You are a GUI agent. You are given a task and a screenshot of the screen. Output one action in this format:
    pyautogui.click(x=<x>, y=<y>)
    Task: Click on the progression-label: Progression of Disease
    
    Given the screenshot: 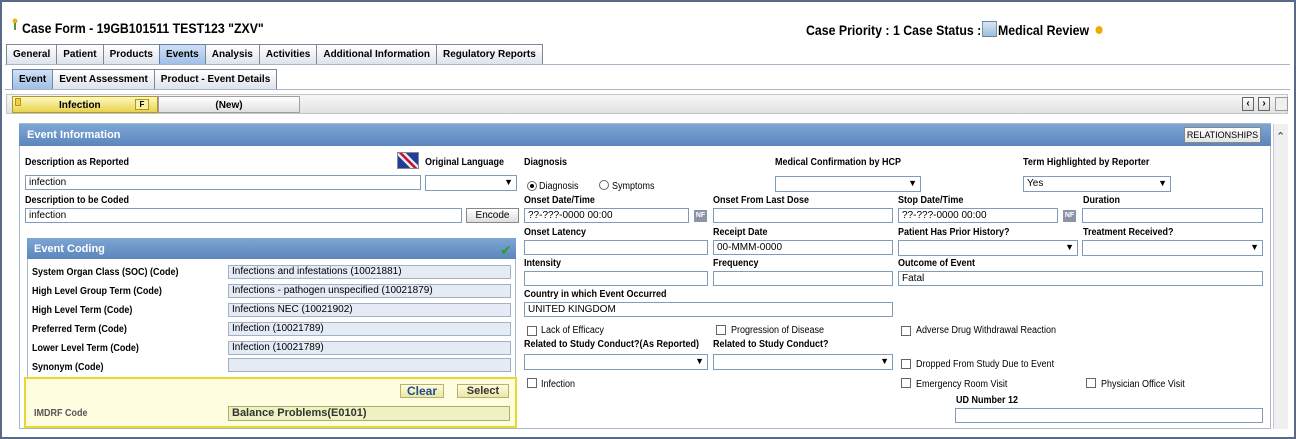 What is the action you would take?
    pyautogui.click(x=778, y=330)
    